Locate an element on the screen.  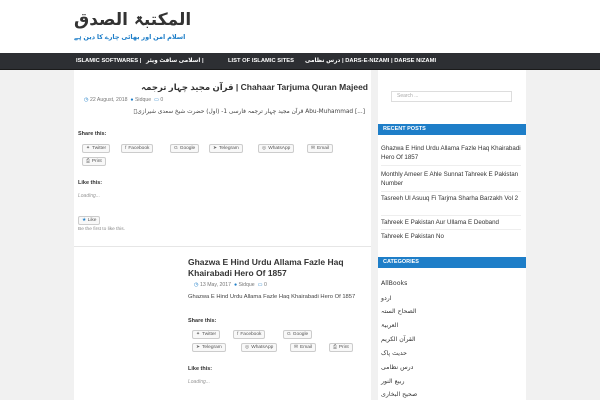
category-link: الصحاح الستہ is located at coordinates (451, 311).